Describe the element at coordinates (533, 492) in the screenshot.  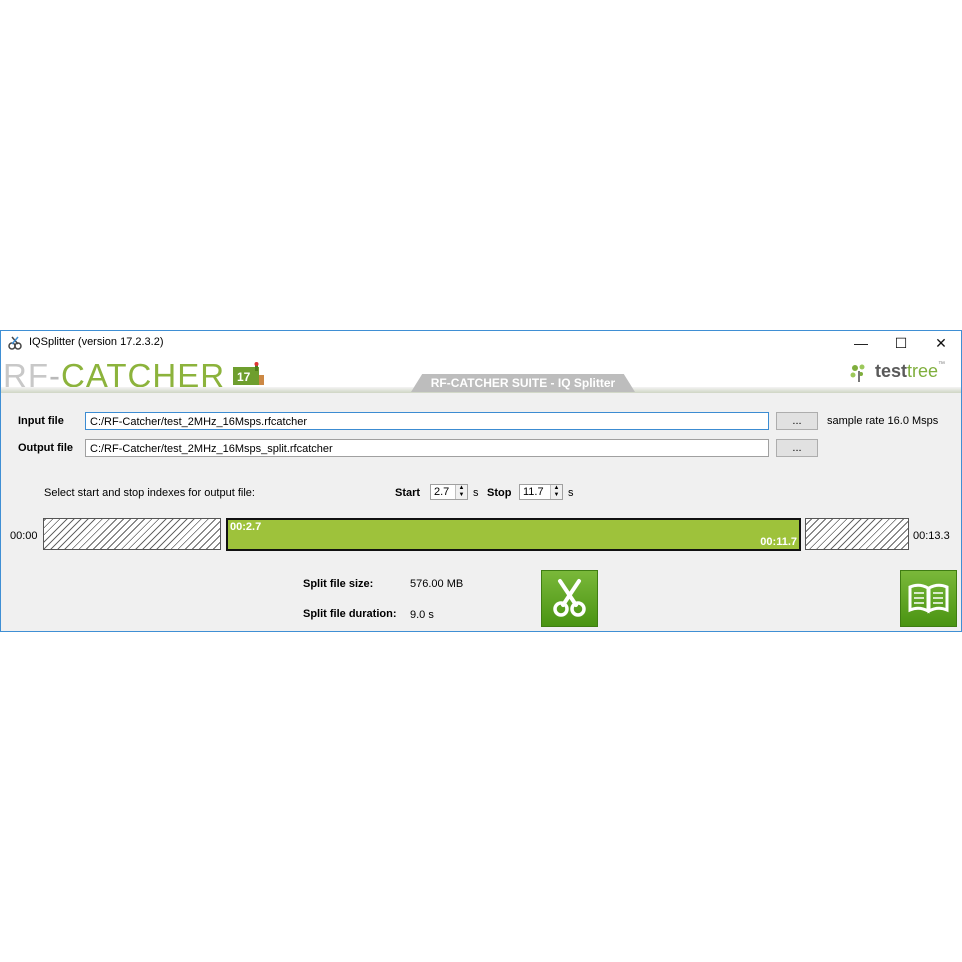
I see `stop-value: 11.7` at that location.